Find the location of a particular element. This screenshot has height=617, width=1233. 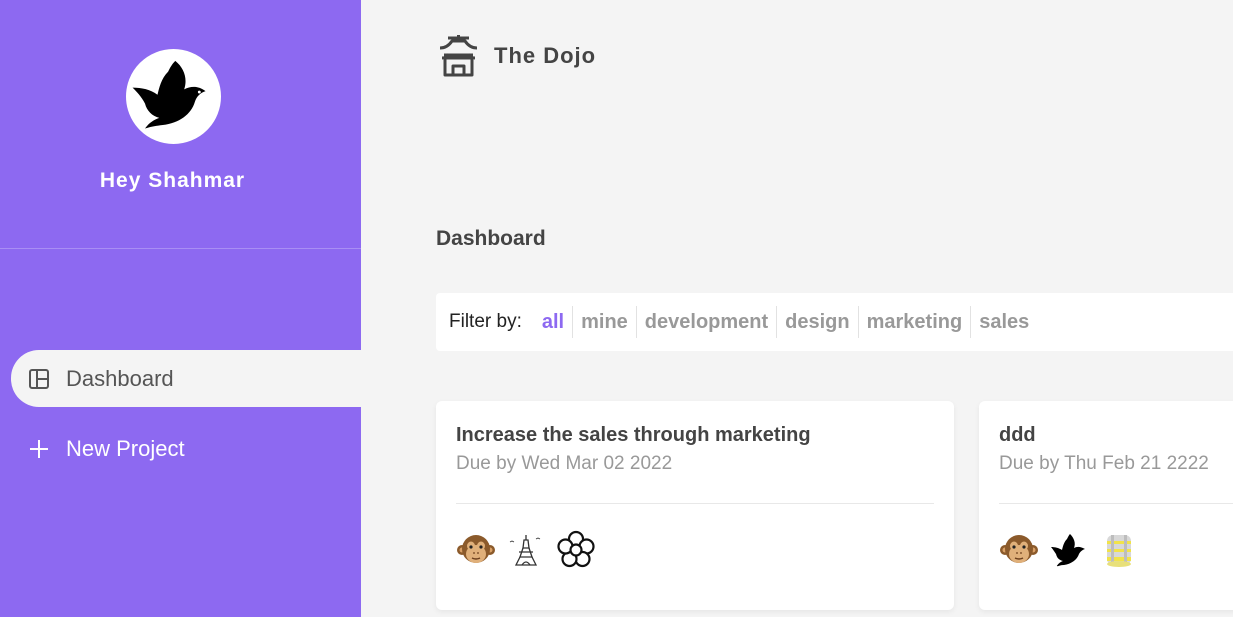

sidebar-item-new-project: New Project is located at coordinates (106, 449).